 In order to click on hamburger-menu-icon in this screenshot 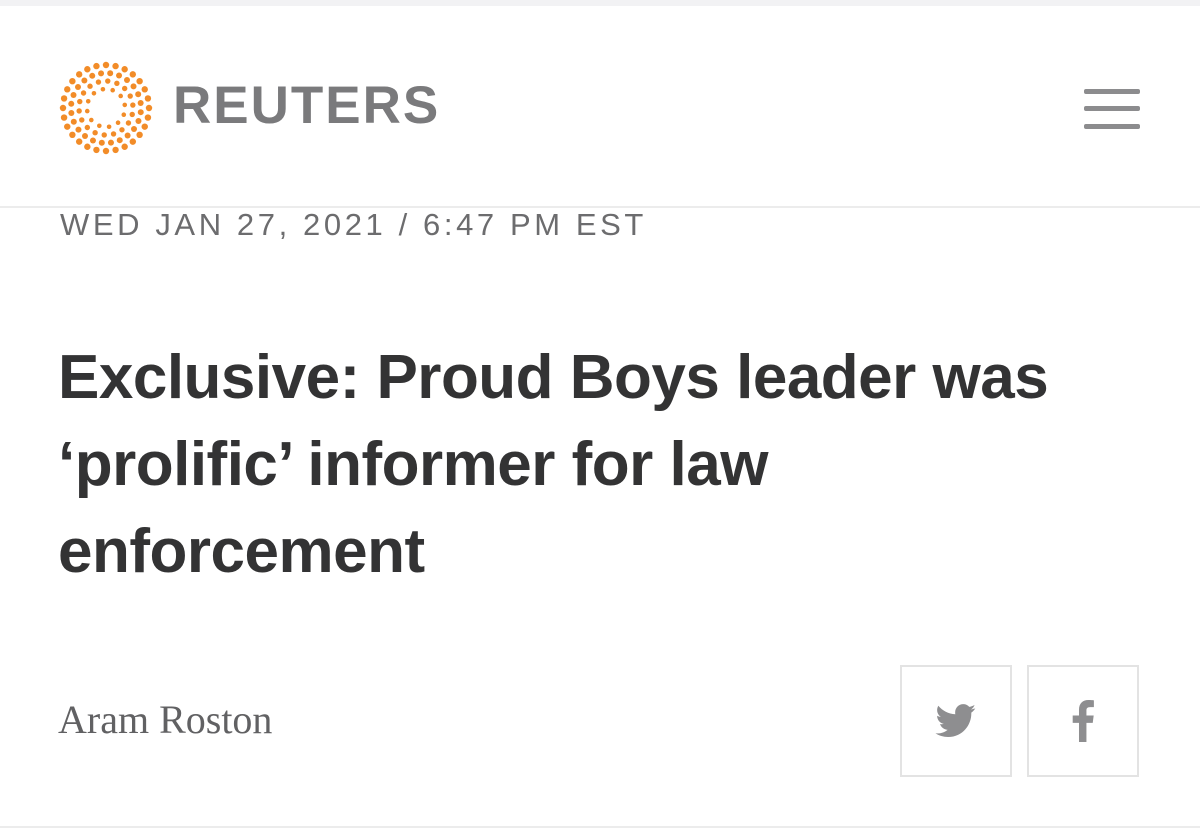, I will do `click(1112, 109)`.